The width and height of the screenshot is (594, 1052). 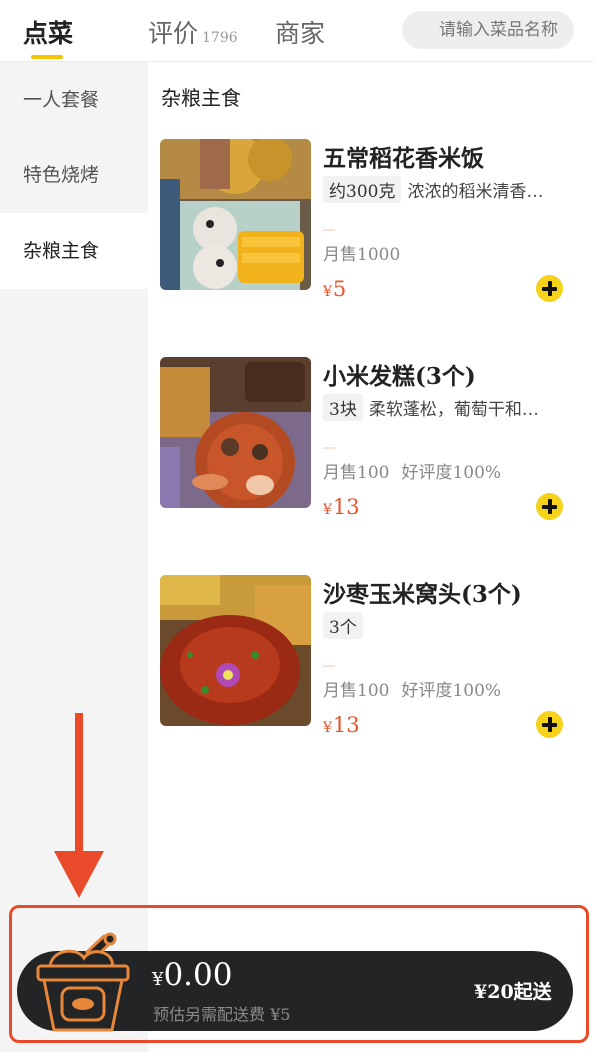 What do you see at coordinates (399, 376) in the screenshot?
I see `dish-name: 小米发糕(3个)` at bounding box center [399, 376].